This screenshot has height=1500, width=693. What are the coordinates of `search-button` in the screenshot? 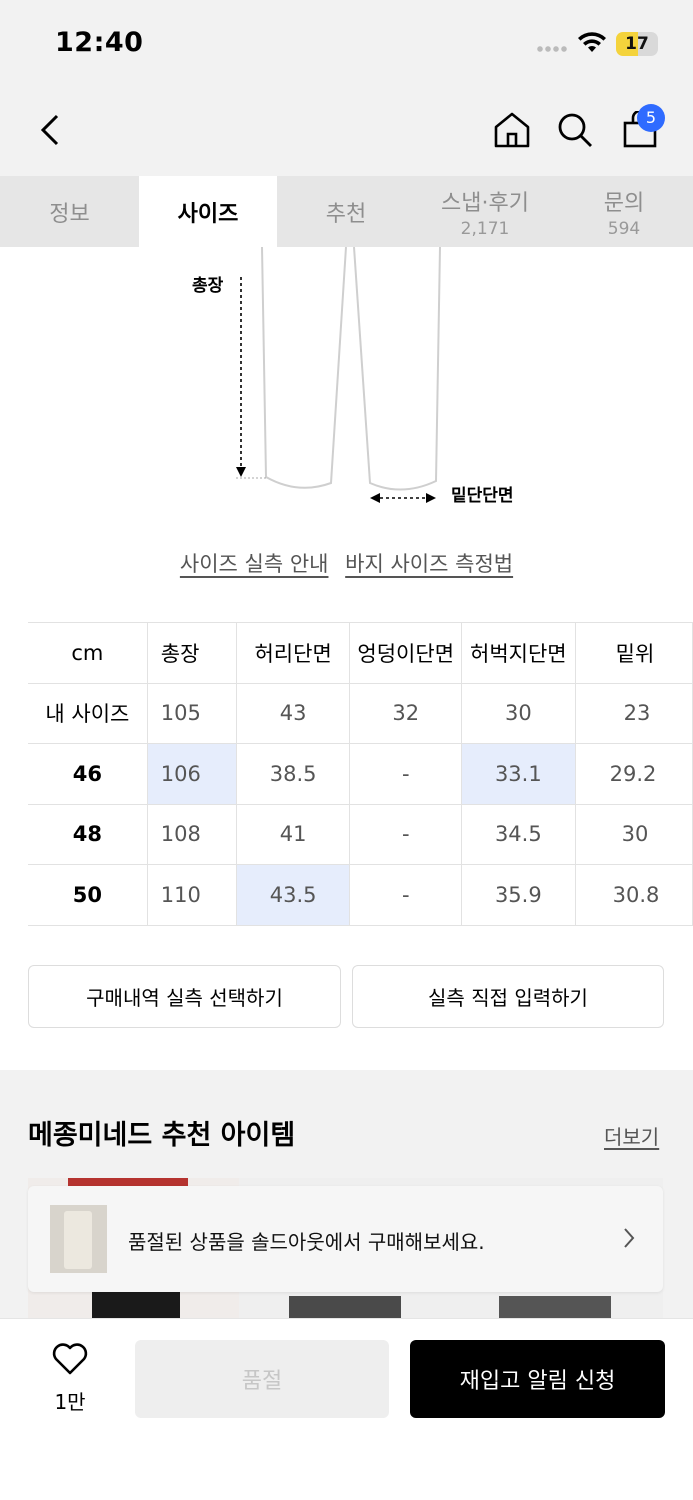 It's located at (575, 130).